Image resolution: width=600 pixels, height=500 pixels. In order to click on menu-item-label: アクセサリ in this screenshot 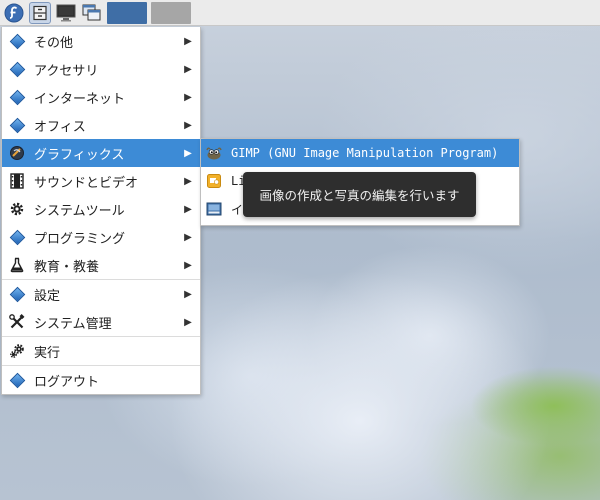, I will do `click(66, 71)`.